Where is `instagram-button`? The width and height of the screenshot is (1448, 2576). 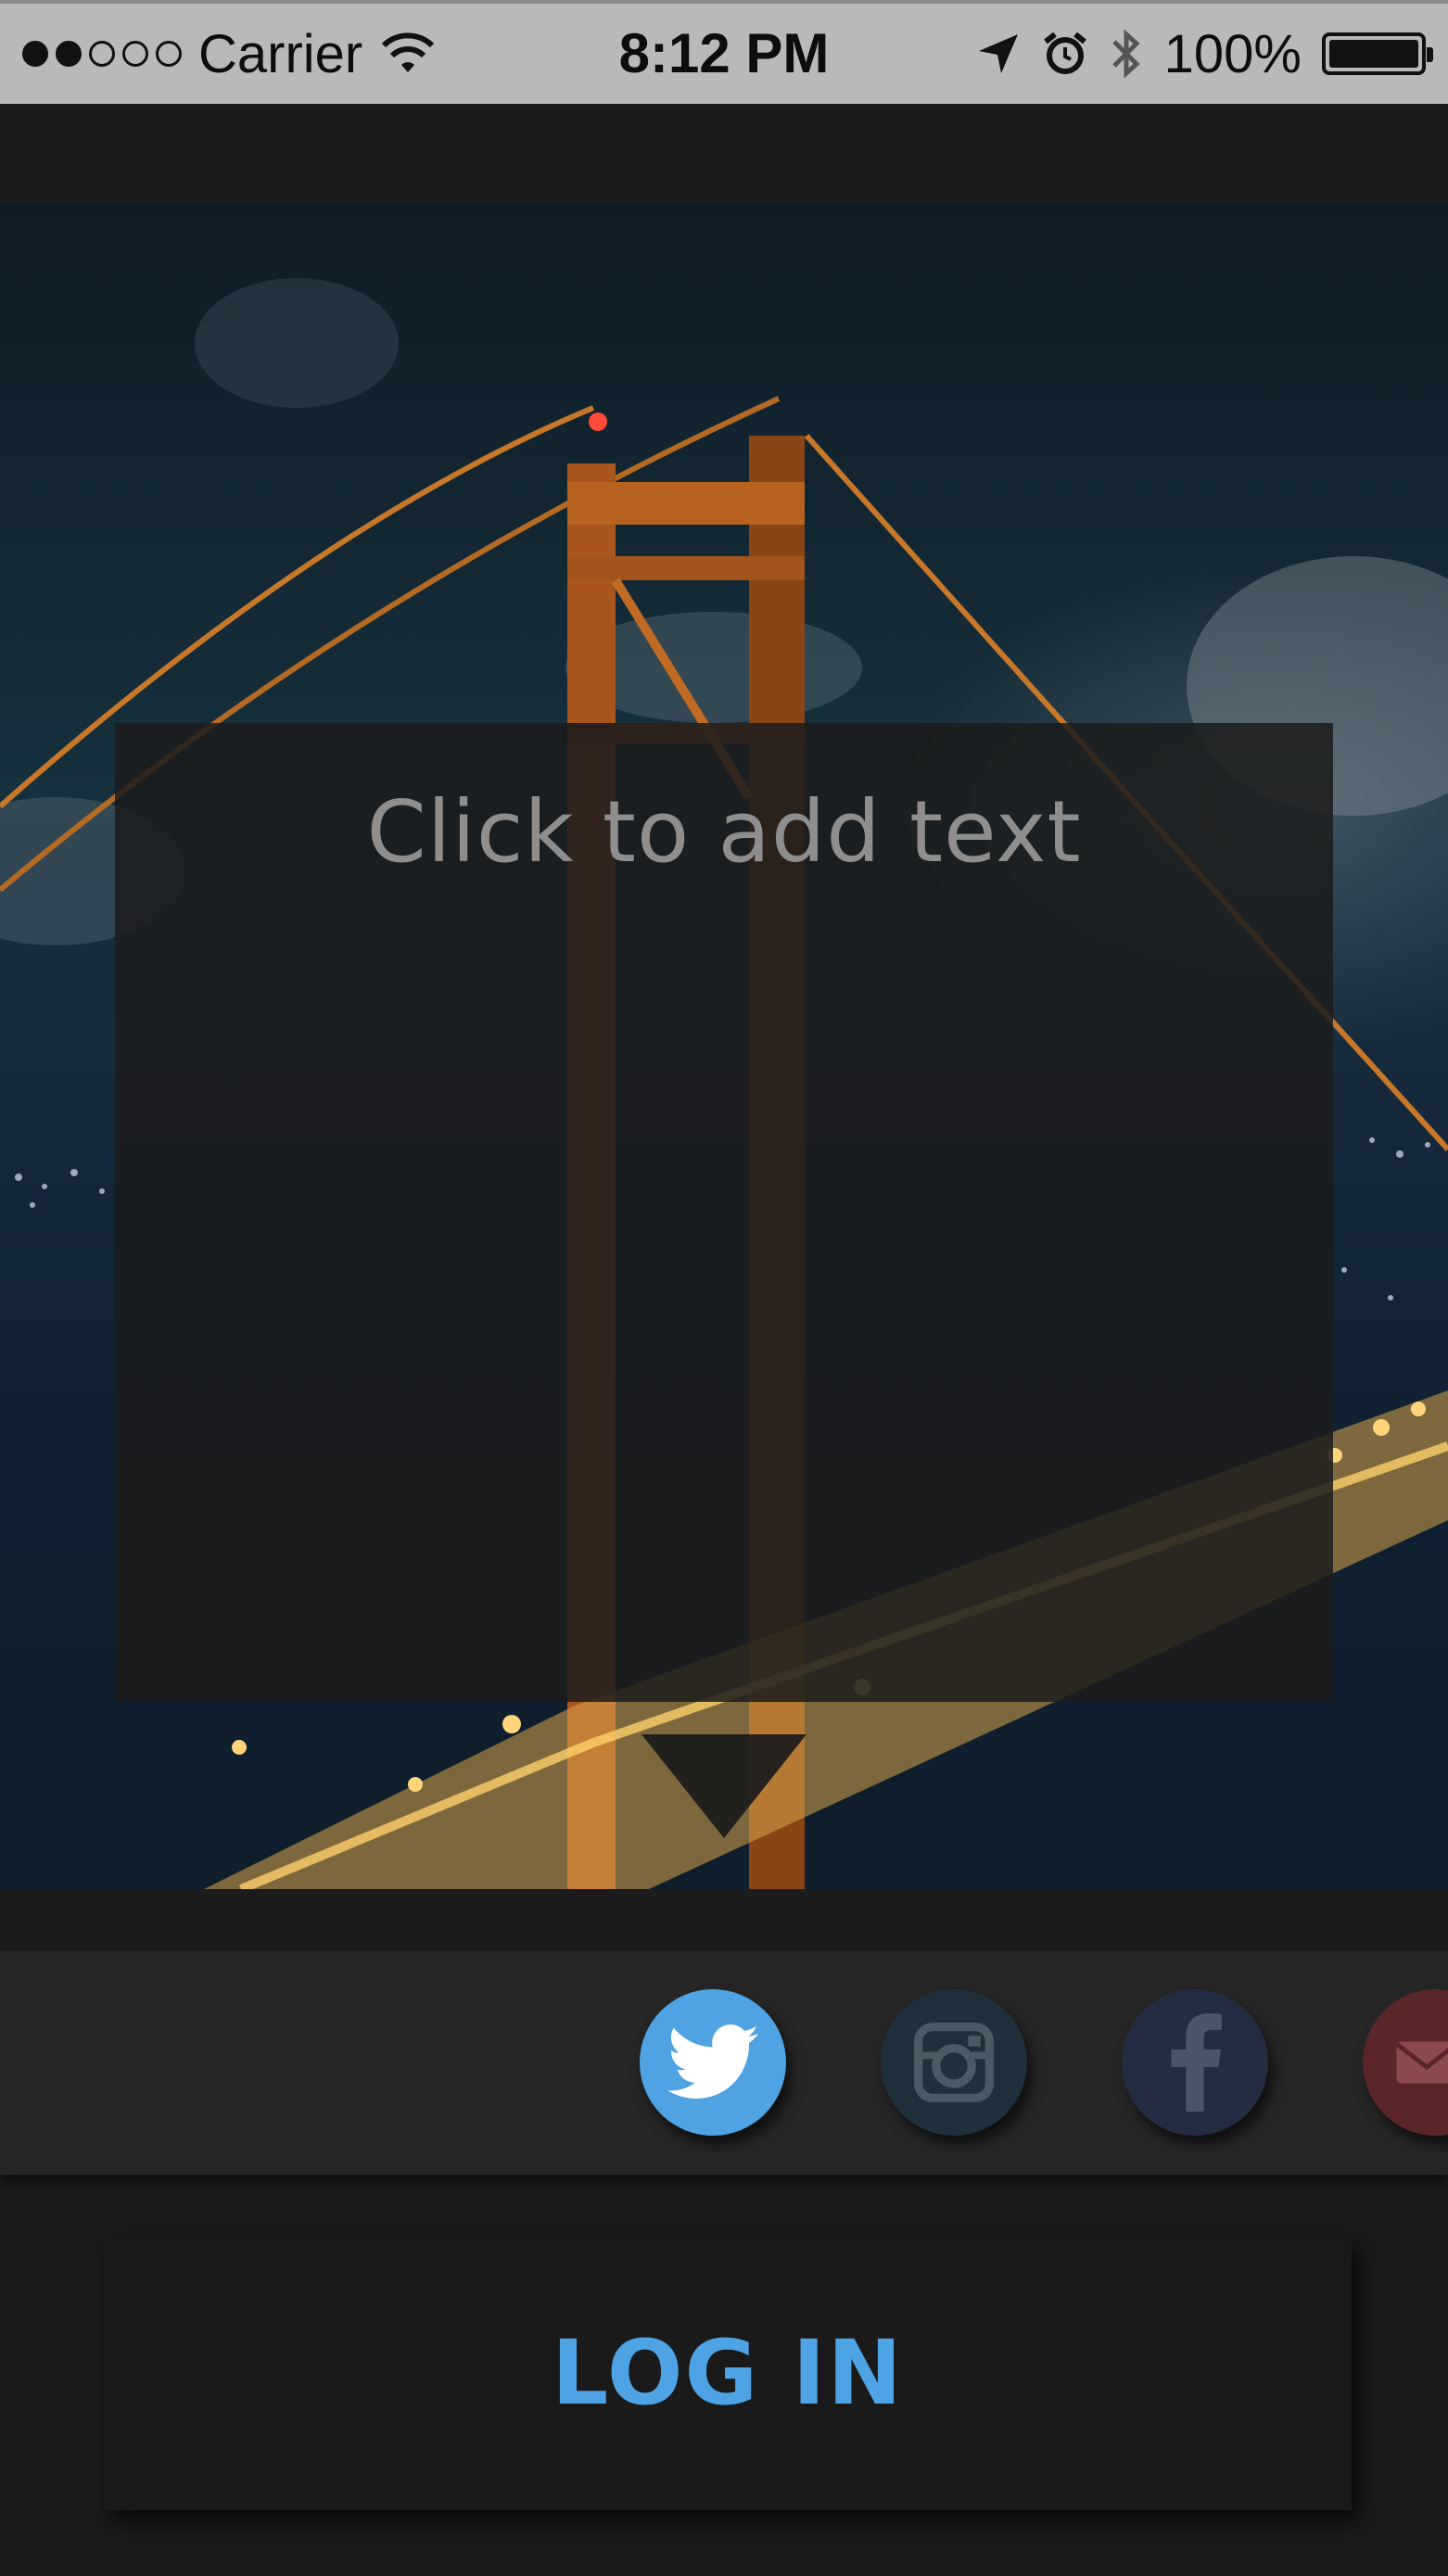 instagram-button is located at coordinates (954, 2062).